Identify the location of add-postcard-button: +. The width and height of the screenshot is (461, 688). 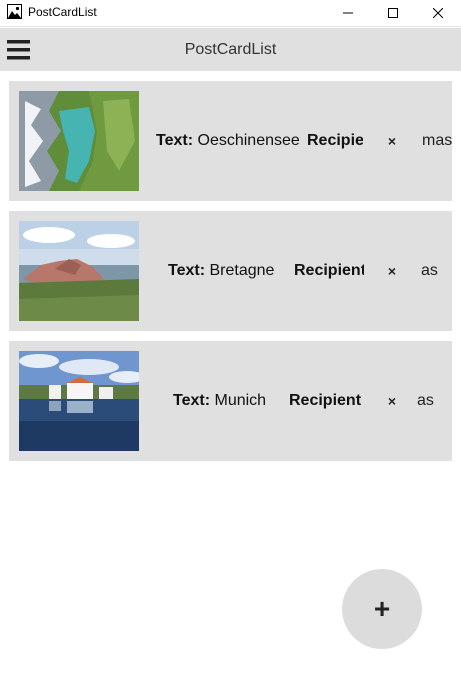
(382, 609).